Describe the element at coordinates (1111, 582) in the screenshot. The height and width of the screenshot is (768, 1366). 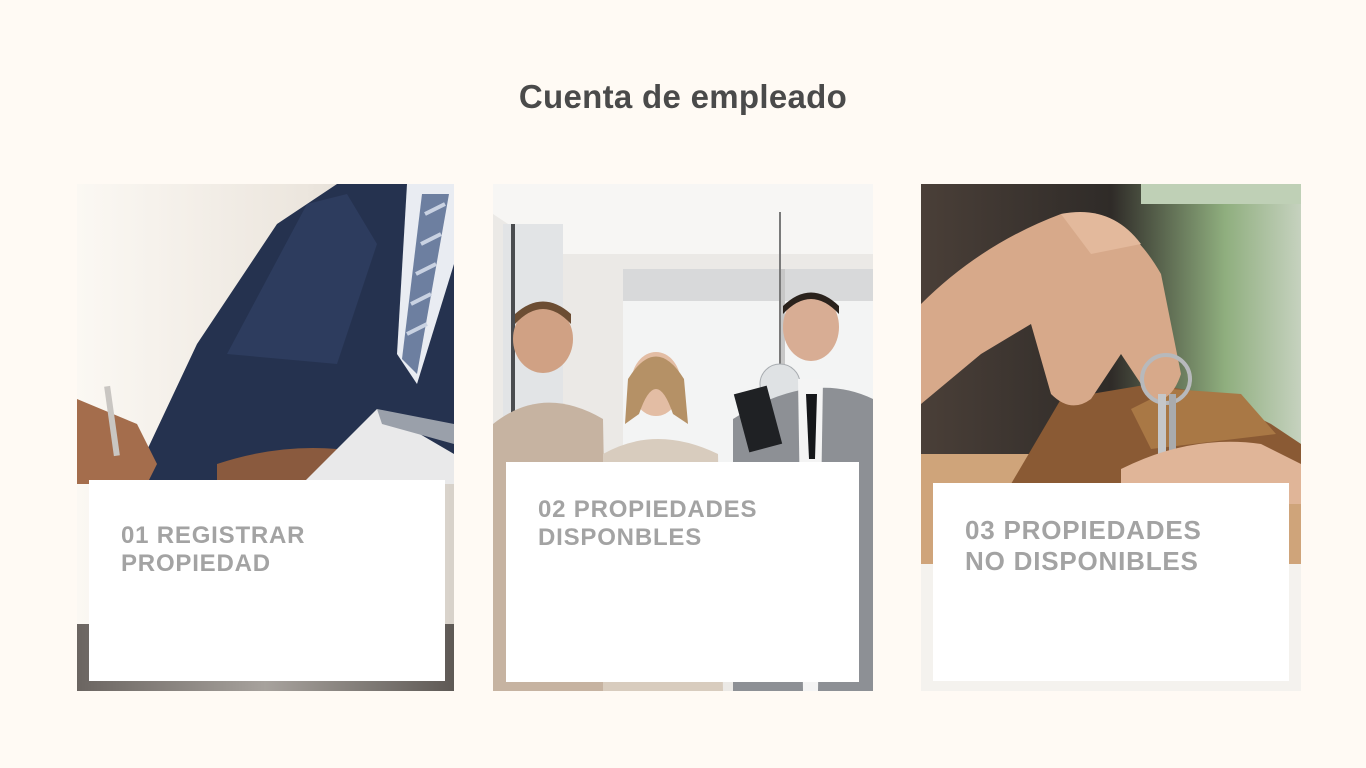
I see `card-panel: 03 PROPIEDADES NO DISPONIBLES` at that location.